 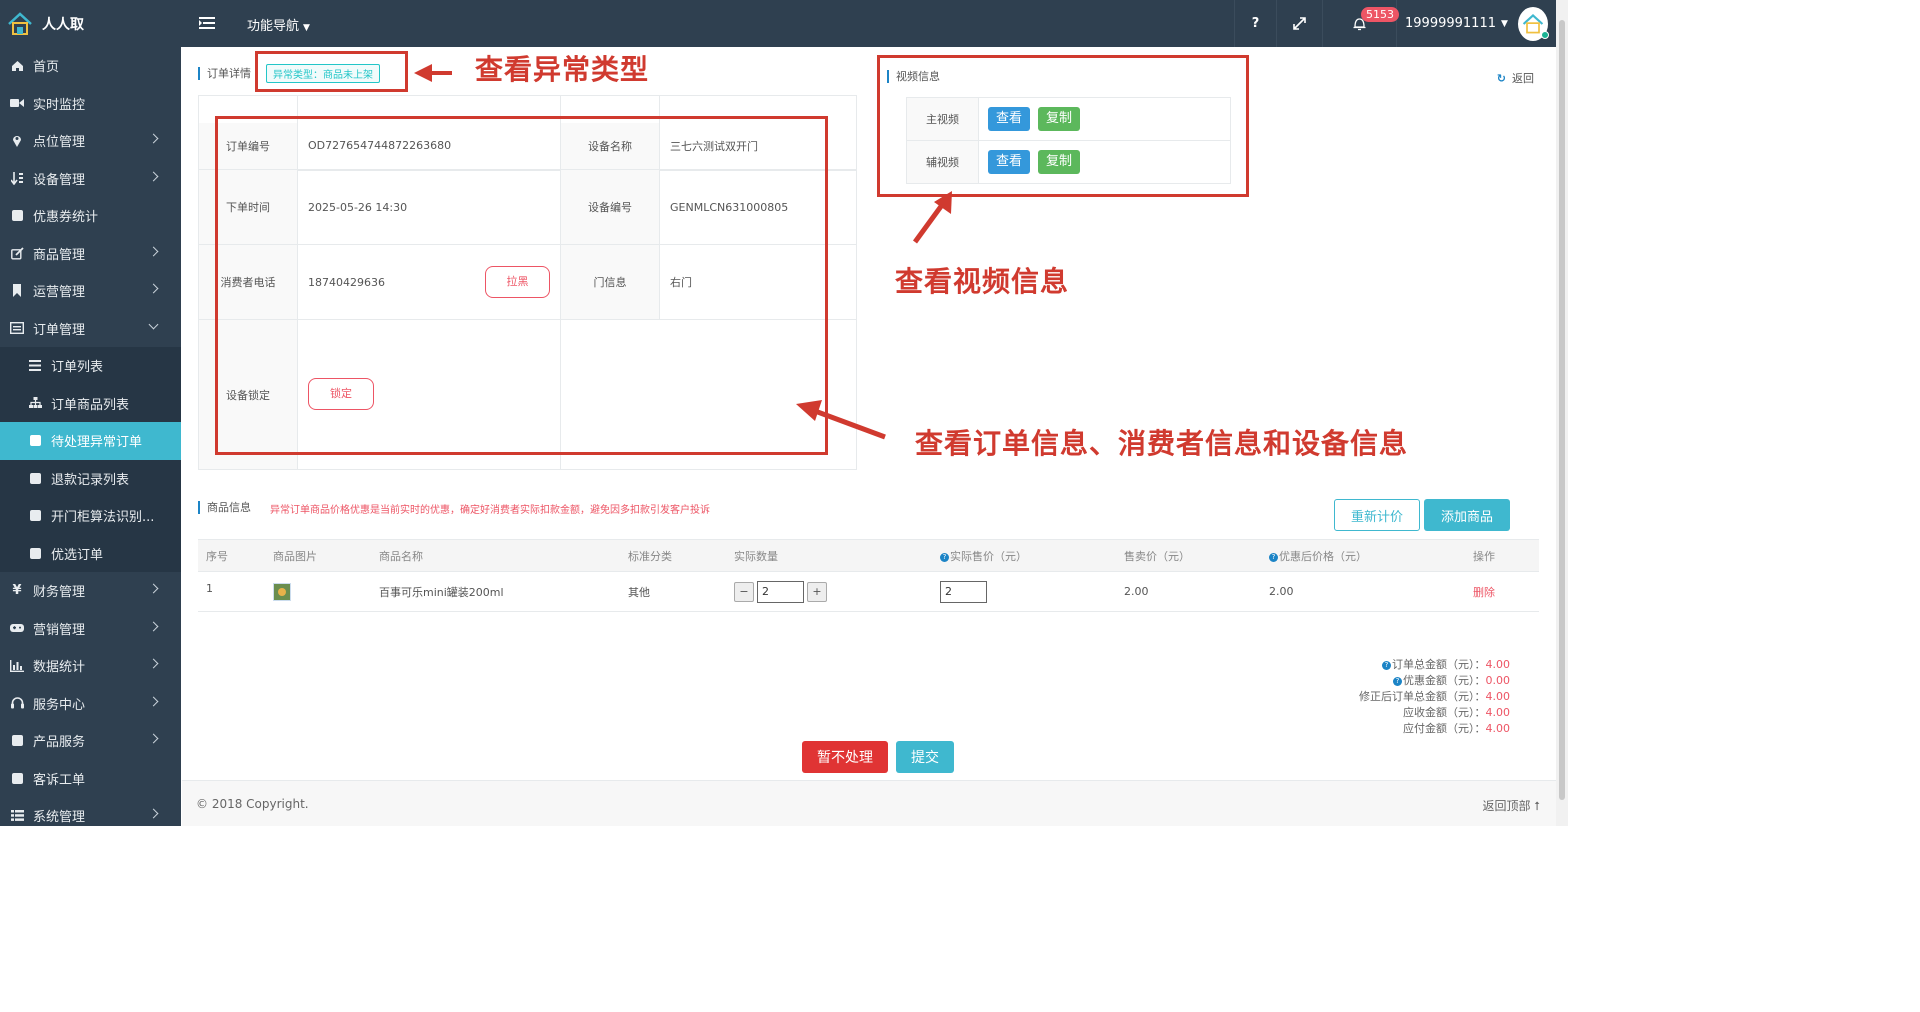 I want to click on menu-toggle-icon, so click(x=207, y=23).